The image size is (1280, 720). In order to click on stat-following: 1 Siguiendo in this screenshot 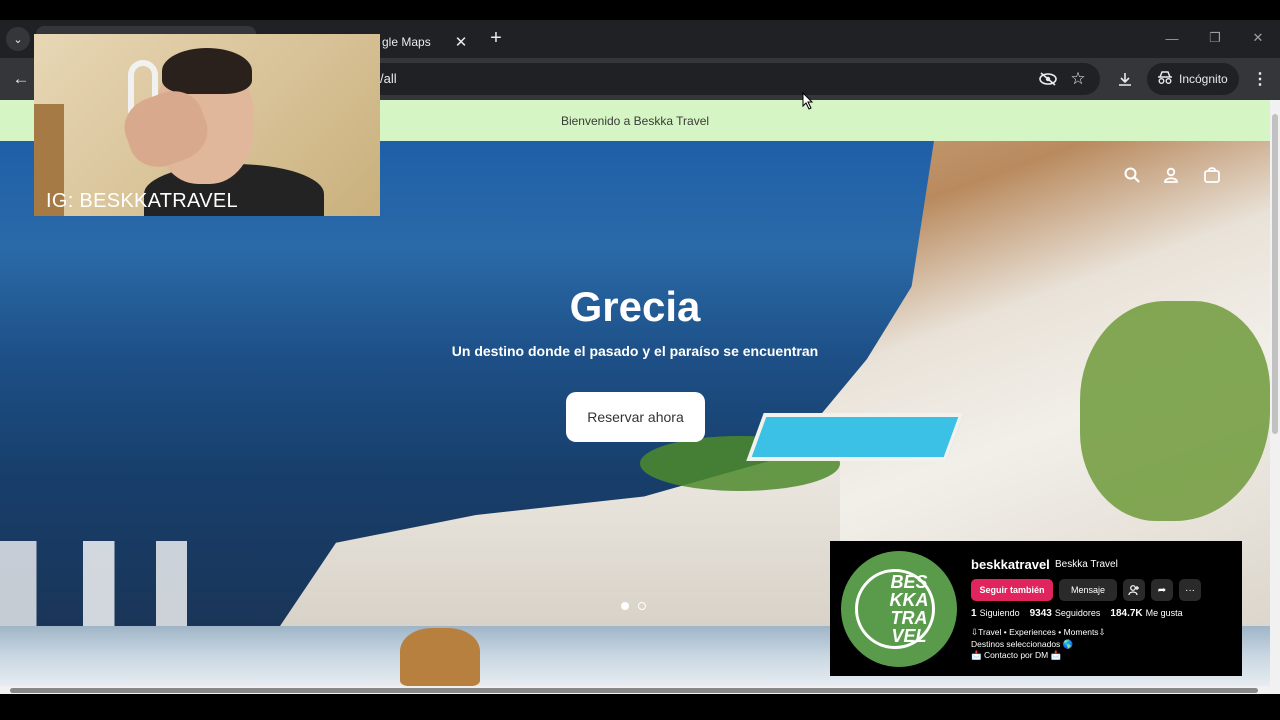, I will do `click(995, 613)`.